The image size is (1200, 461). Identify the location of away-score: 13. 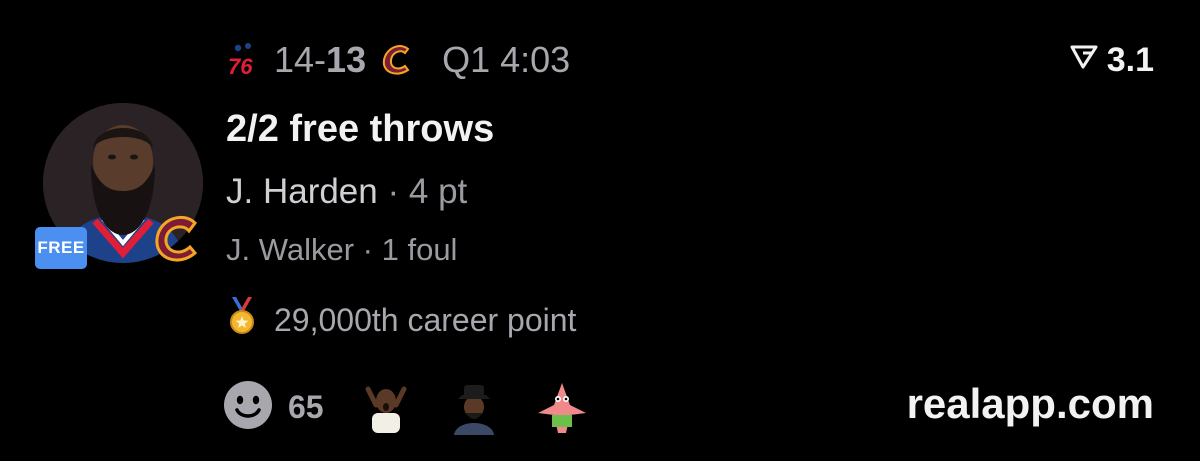
(346, 59).